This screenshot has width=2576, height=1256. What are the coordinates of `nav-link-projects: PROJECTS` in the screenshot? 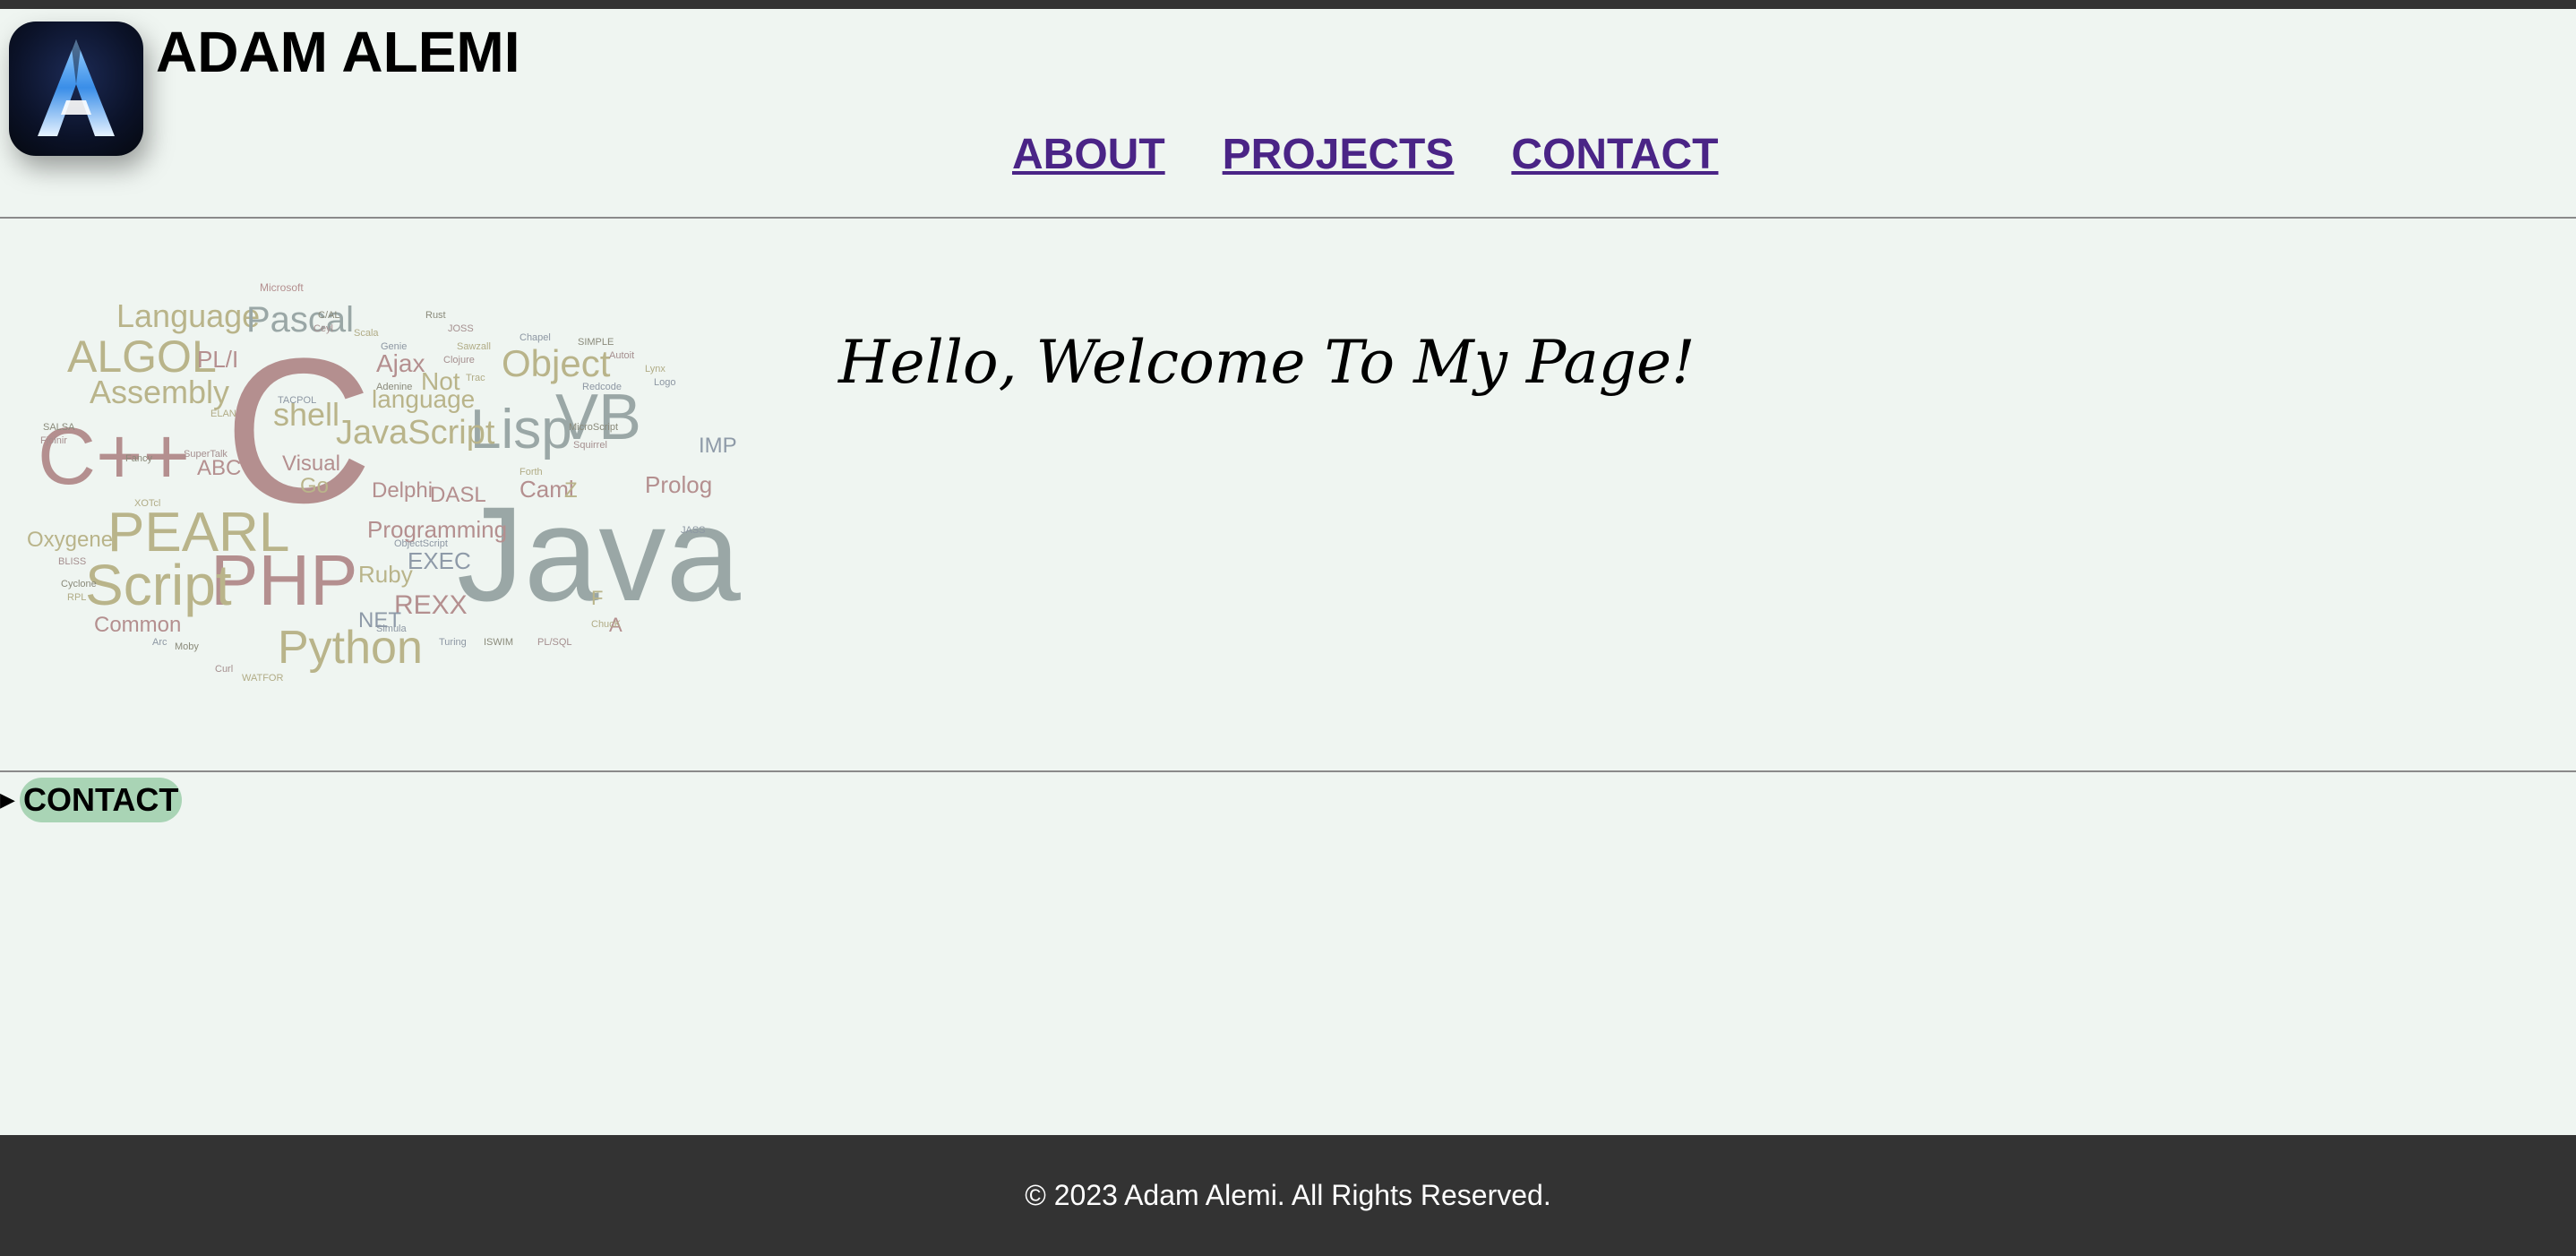 It's located at (1339, 155).